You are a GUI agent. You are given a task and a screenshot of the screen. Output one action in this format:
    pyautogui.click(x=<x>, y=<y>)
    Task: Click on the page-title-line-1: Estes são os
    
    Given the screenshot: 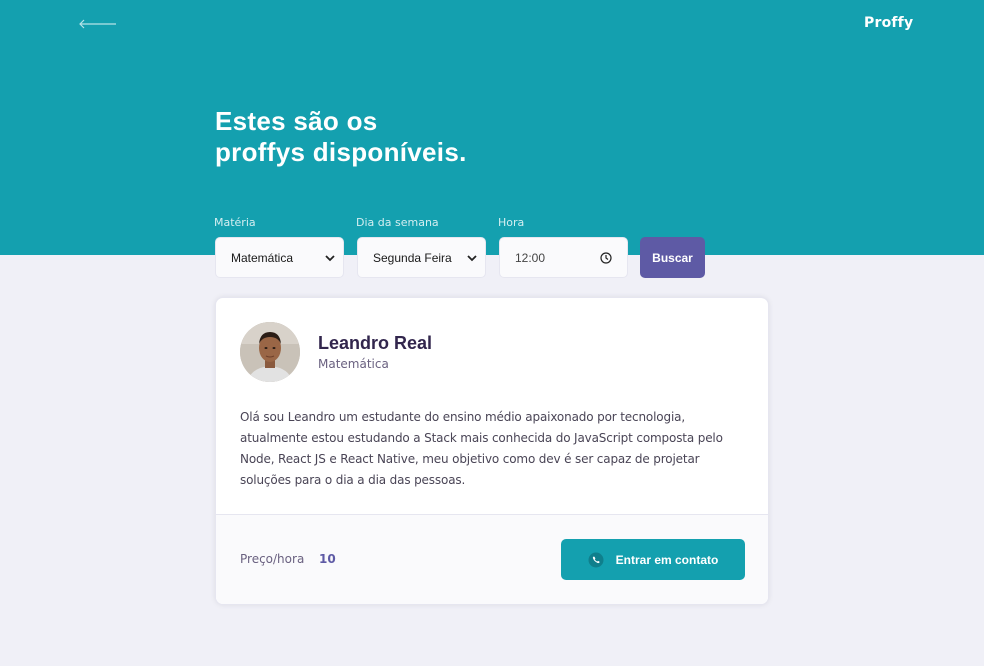 What is the action you would take?
    pyautogui.click(x=296, y=121)
    